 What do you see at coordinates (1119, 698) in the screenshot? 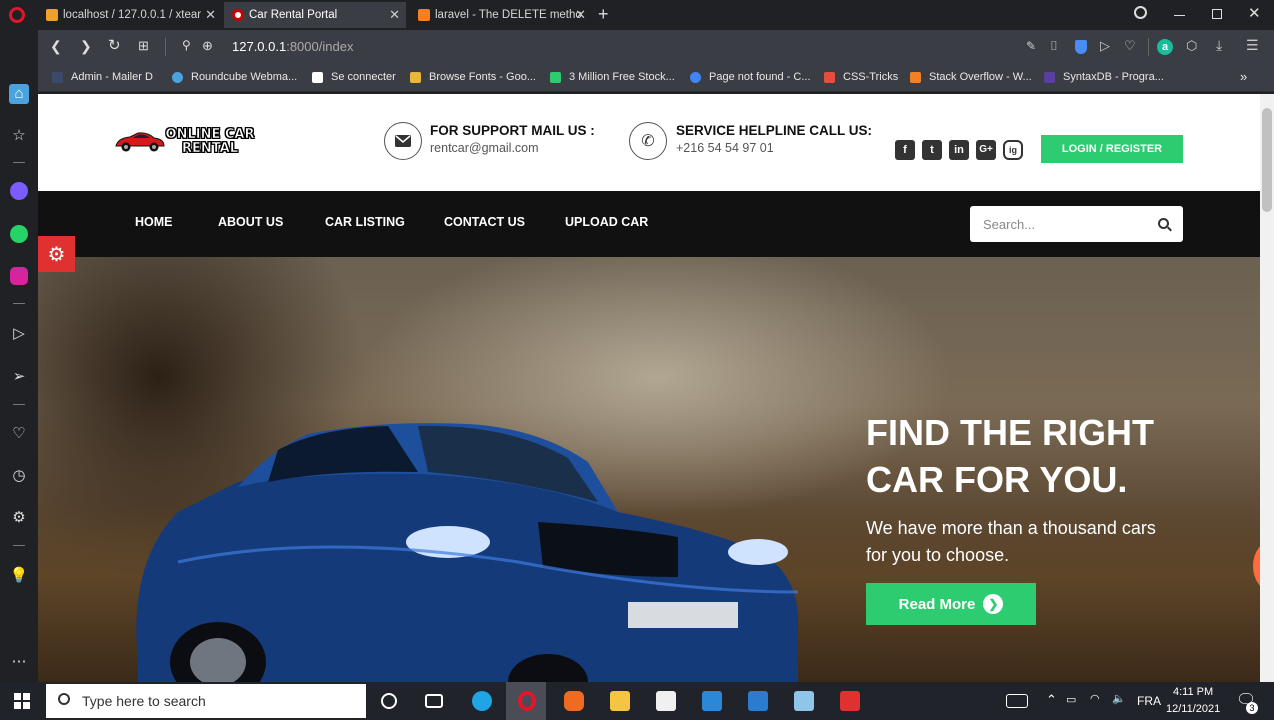
I see `volume-icon: 🔈` at bounding box center [1119, 698].